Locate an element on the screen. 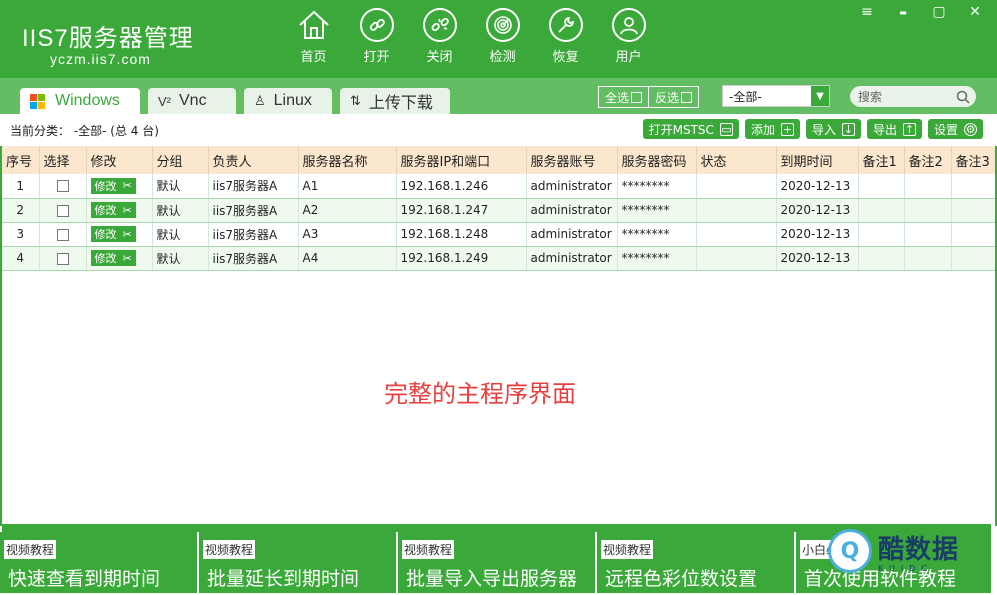  watermark-cn: 酷数据 is located at coordinates (919, 550).